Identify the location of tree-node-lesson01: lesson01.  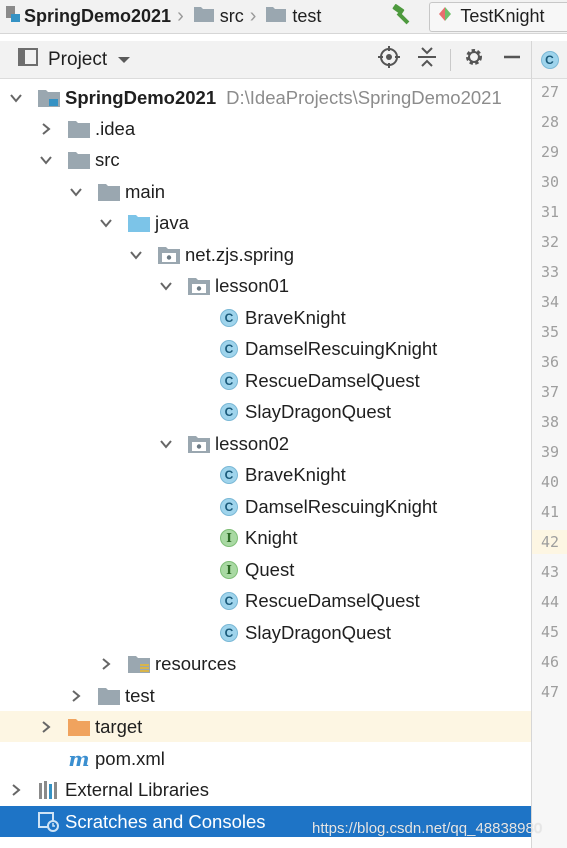
(265, 285).